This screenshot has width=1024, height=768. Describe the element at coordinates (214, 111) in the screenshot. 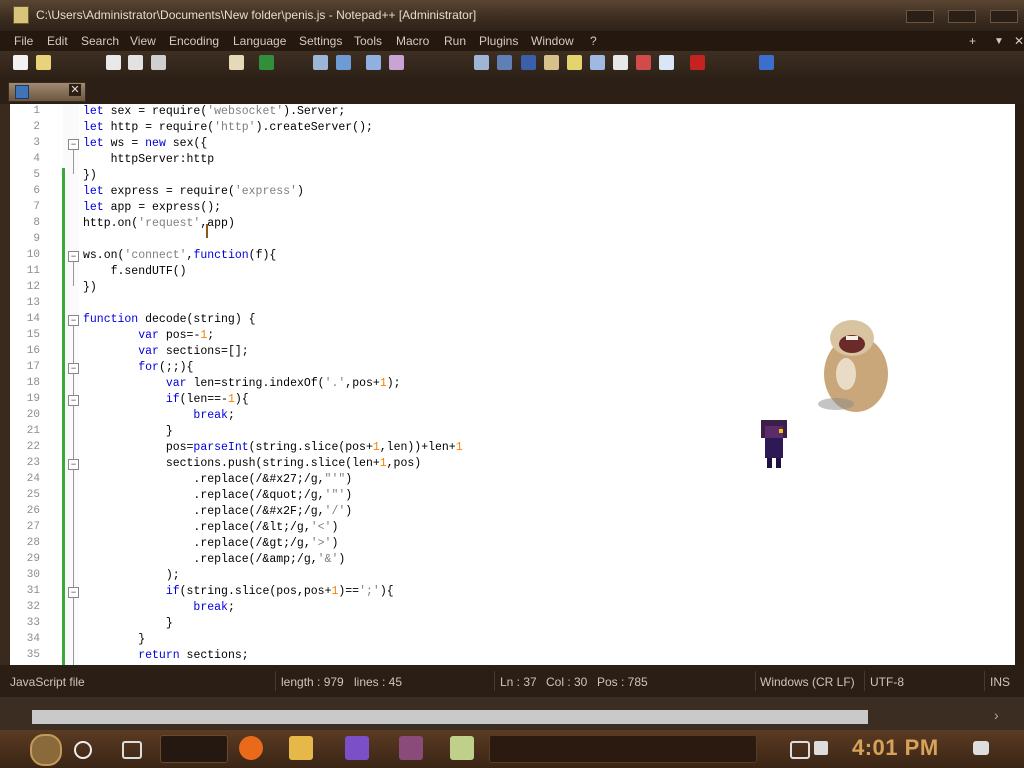

I see `code-line: let sex = require('websocket').Server;` at that location.